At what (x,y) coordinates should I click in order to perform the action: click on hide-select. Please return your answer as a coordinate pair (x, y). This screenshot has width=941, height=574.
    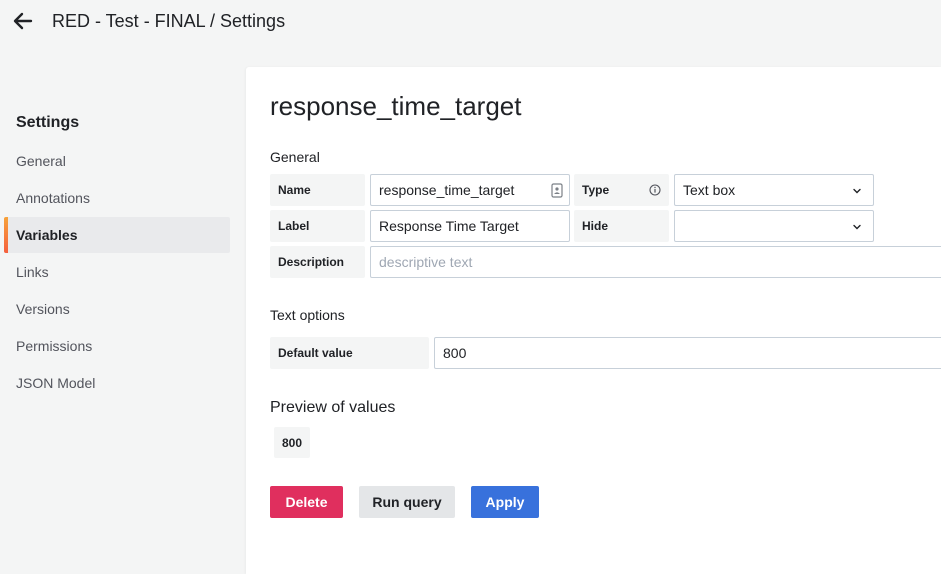
    Looking at the image, I should click on (774, 226).